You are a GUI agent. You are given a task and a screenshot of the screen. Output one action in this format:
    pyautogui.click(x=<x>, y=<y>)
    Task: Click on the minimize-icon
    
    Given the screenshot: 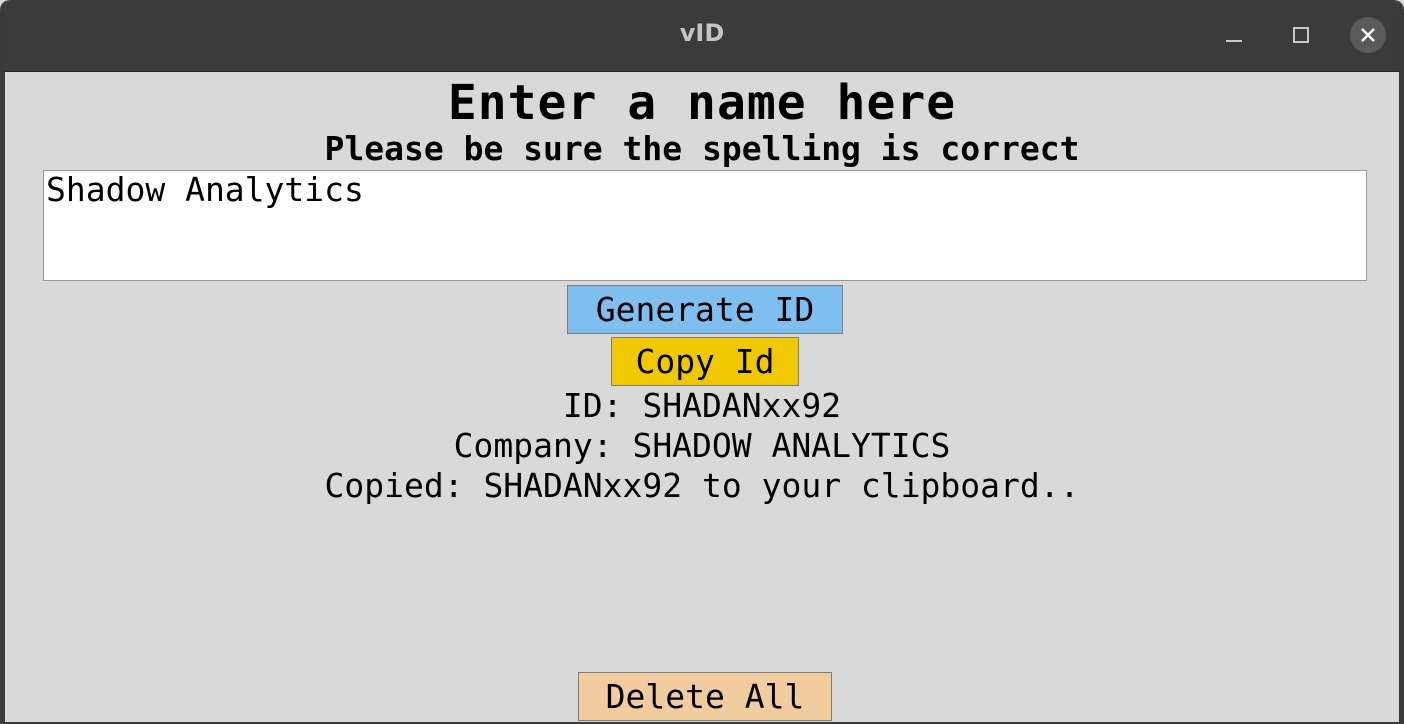 What is the action you would take?
    pyautogui.click(x=1234, y=35)
    